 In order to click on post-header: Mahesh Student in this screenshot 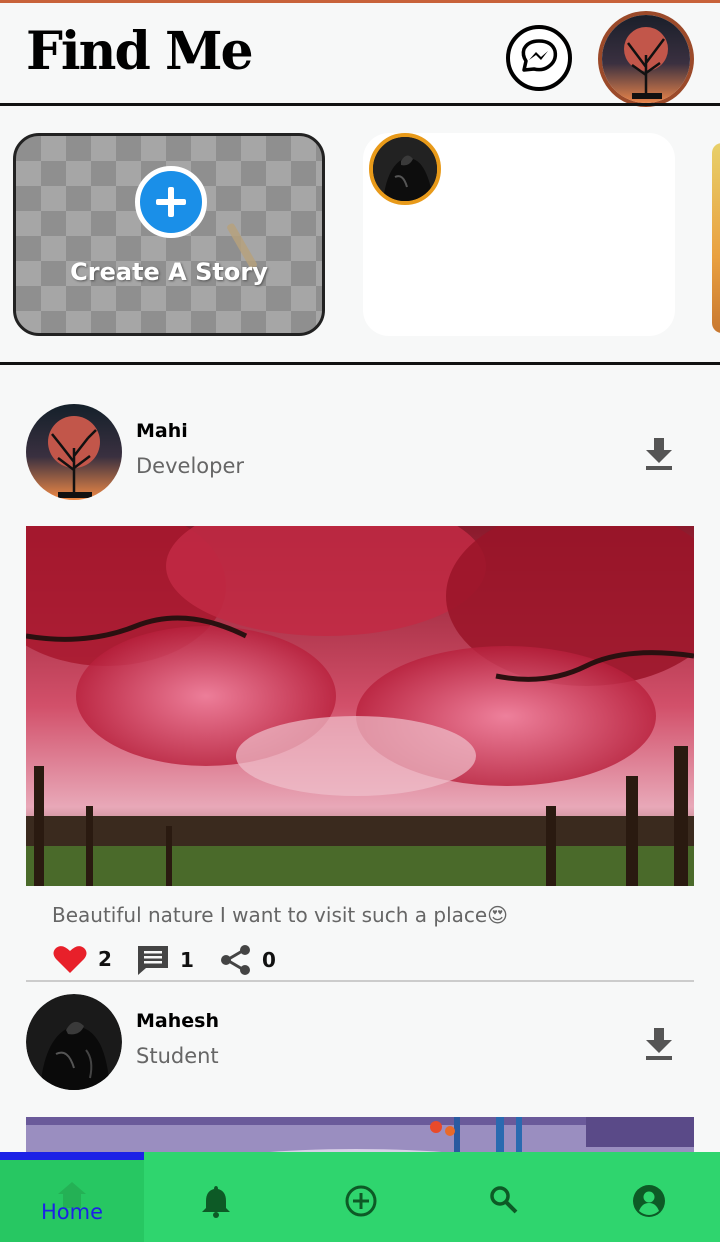, I will do `click(360, 1043)`.